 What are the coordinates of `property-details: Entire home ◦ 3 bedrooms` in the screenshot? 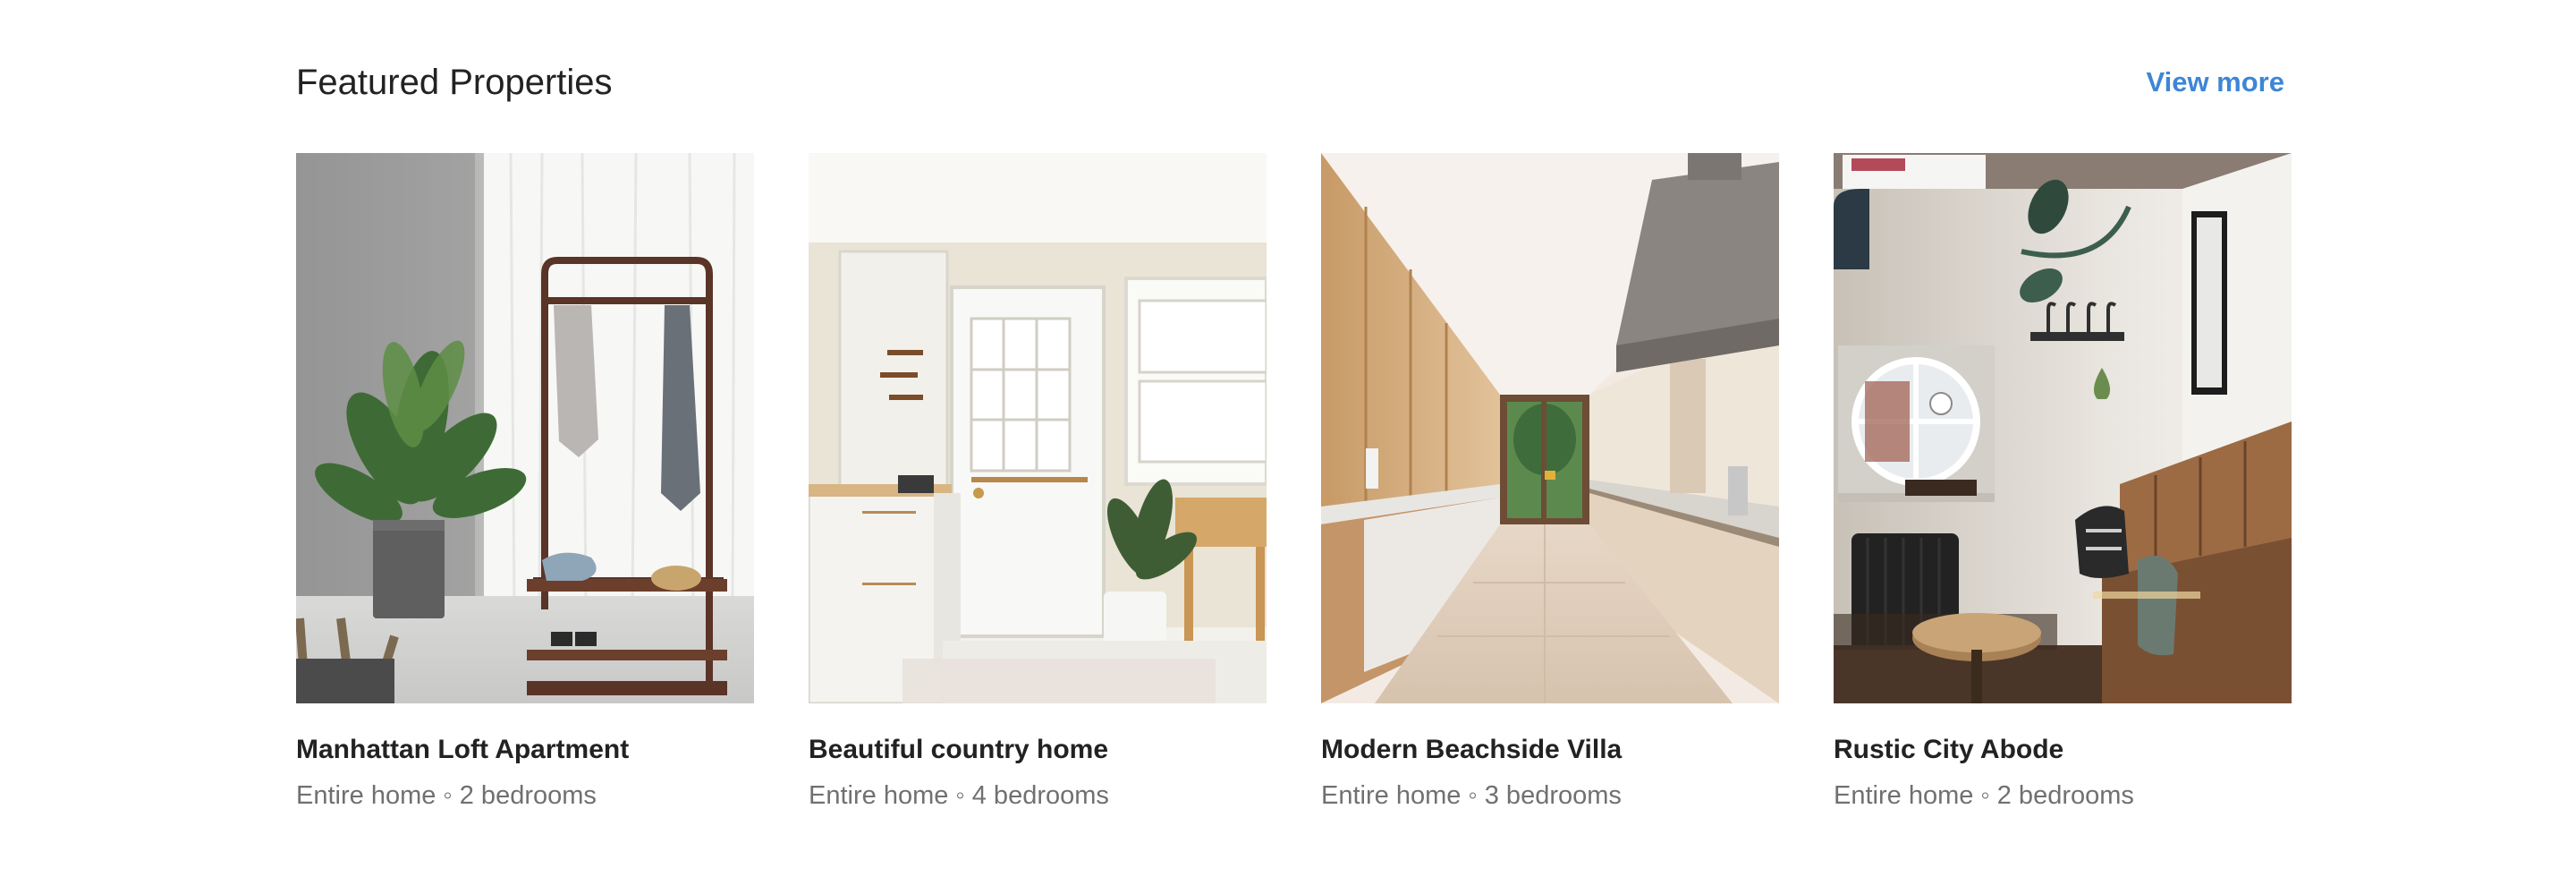 It's located at (1471, 795).